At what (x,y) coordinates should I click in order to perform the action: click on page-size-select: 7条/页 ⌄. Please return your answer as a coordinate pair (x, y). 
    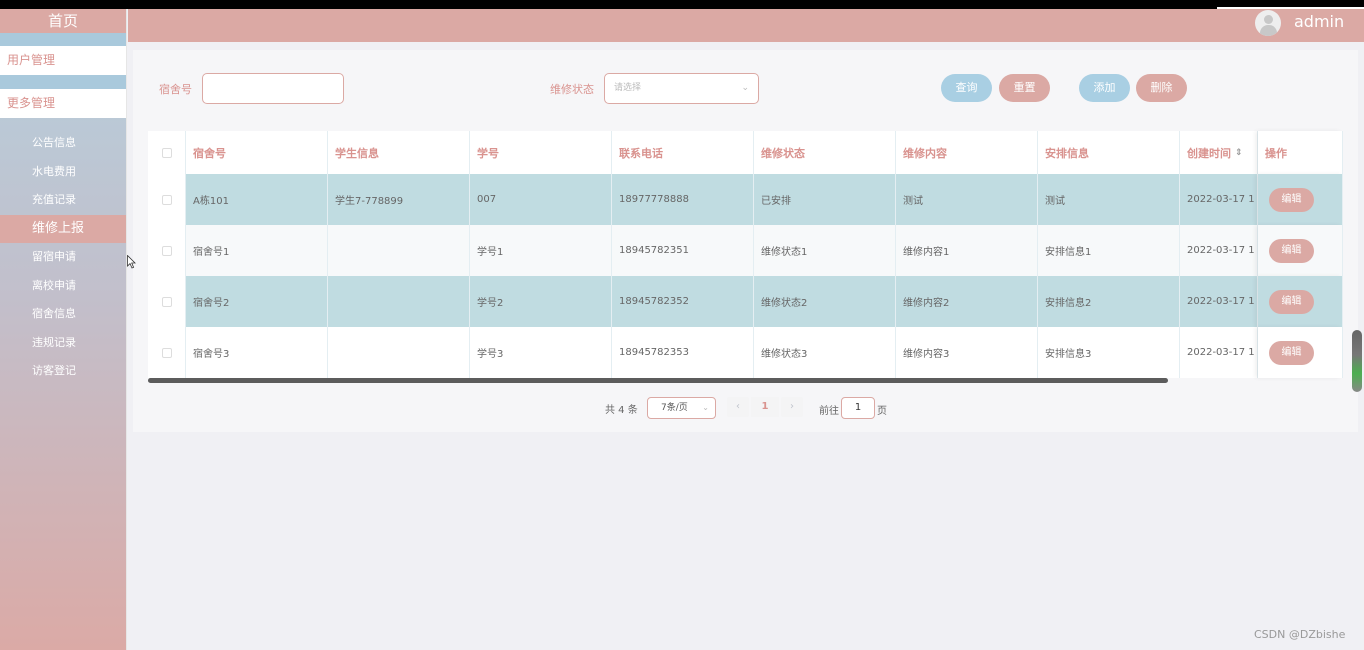
    Looking at the image, I should click on (681, 408).